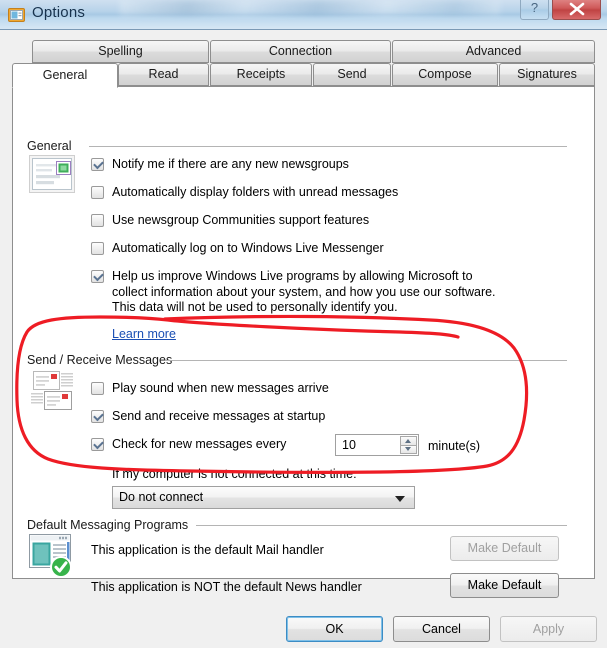  Describe the element at coordinates (97, 248) in the screenshot. I see `checkbox-messenger-logon` at that location.